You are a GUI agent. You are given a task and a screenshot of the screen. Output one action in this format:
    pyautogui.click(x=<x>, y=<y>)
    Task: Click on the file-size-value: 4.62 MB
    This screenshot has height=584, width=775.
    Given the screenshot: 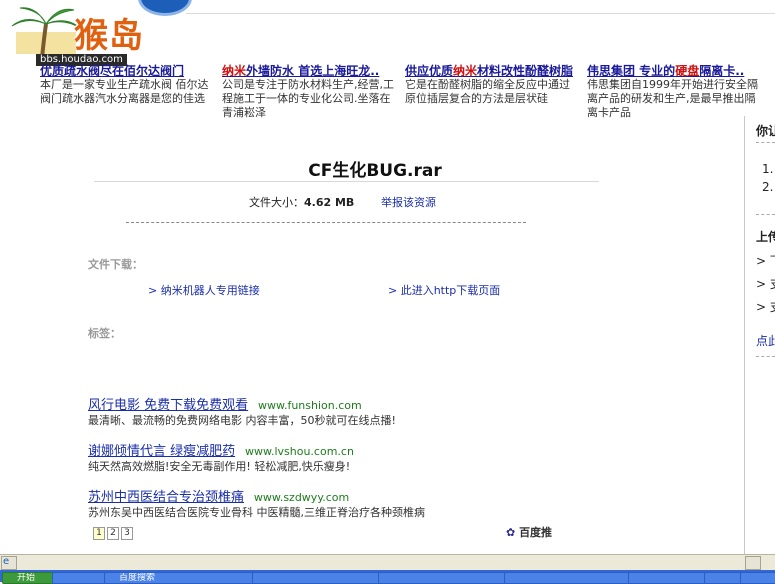 What is the action you would take?
    pyautogui.click(x=329, y=202)
    